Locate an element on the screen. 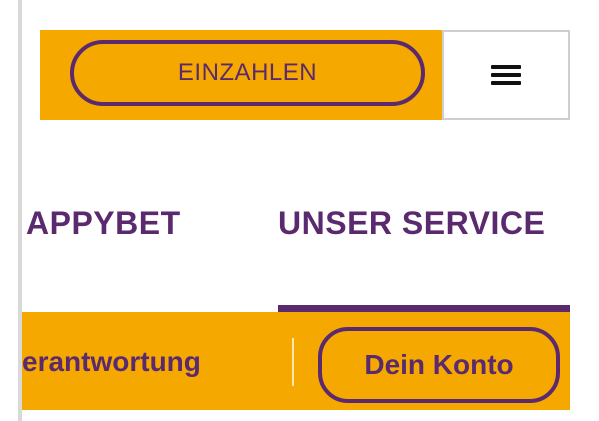 This screenshot has height=421, width=599. subnav-divider is located at coordinates (293, 362).